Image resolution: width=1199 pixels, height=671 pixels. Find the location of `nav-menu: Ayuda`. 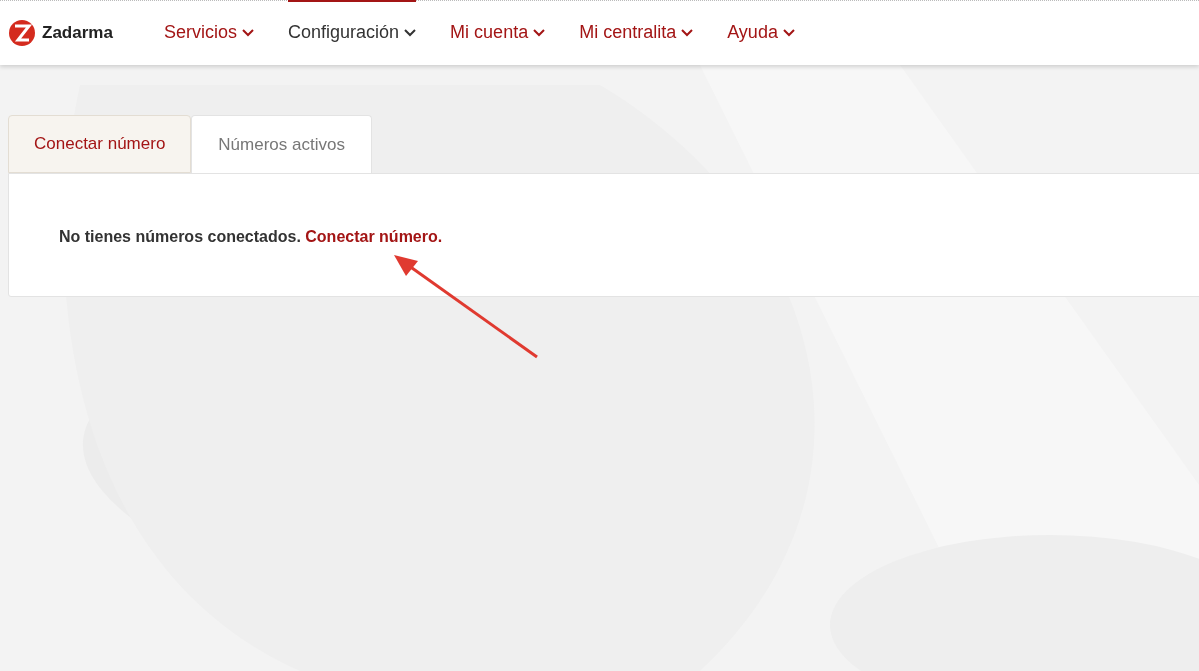

nav-menu: Ayuda is located at coordinates (761, 31).